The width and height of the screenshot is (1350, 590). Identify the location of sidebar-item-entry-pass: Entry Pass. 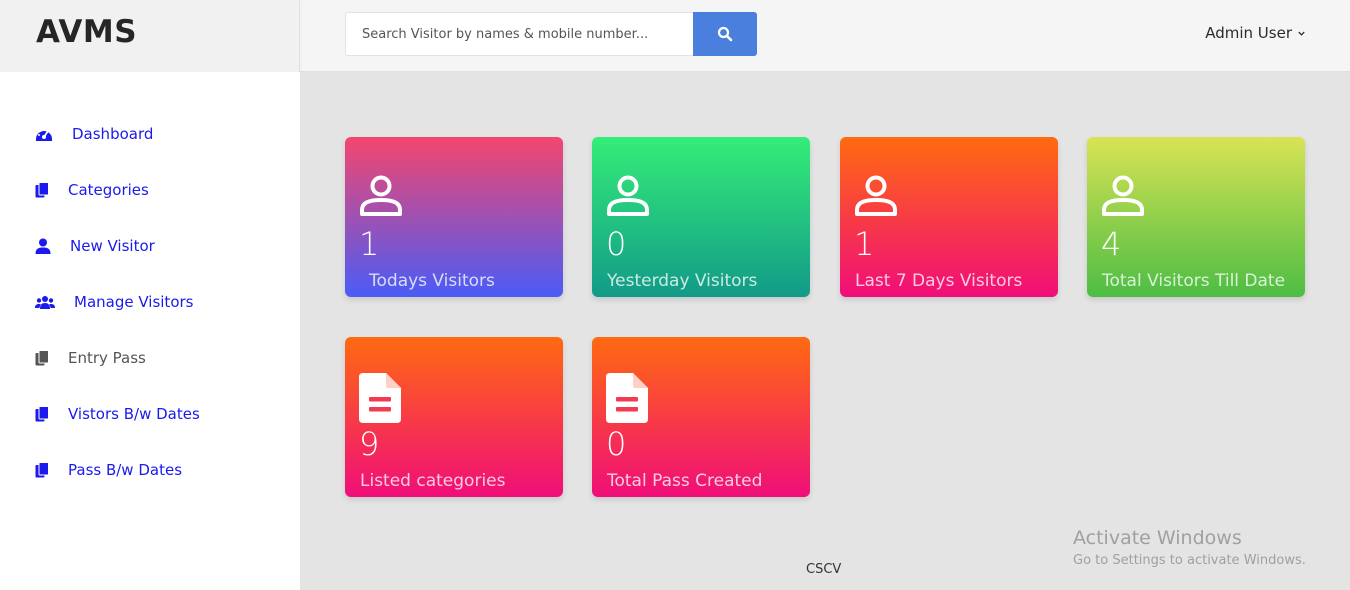
(90, 358).